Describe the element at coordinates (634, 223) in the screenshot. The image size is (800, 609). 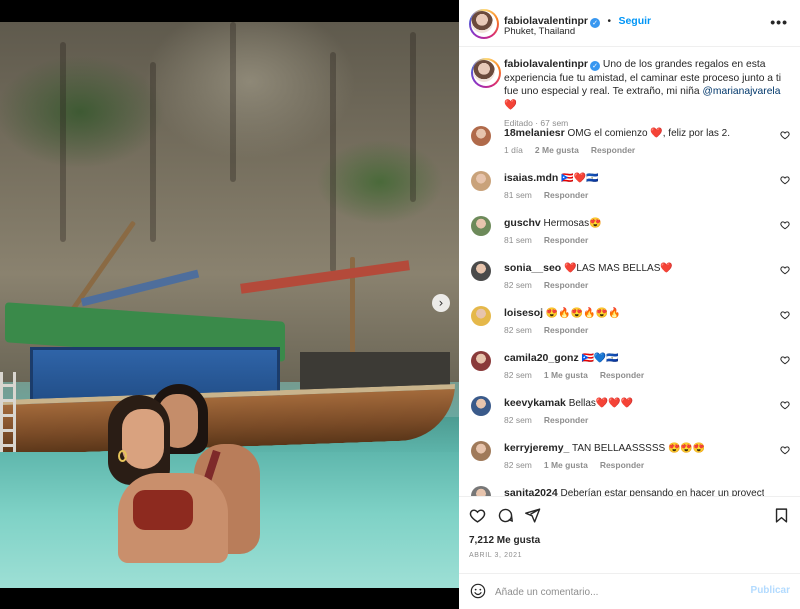
I see `comment-text: guschv Hermosas😍` at that location.